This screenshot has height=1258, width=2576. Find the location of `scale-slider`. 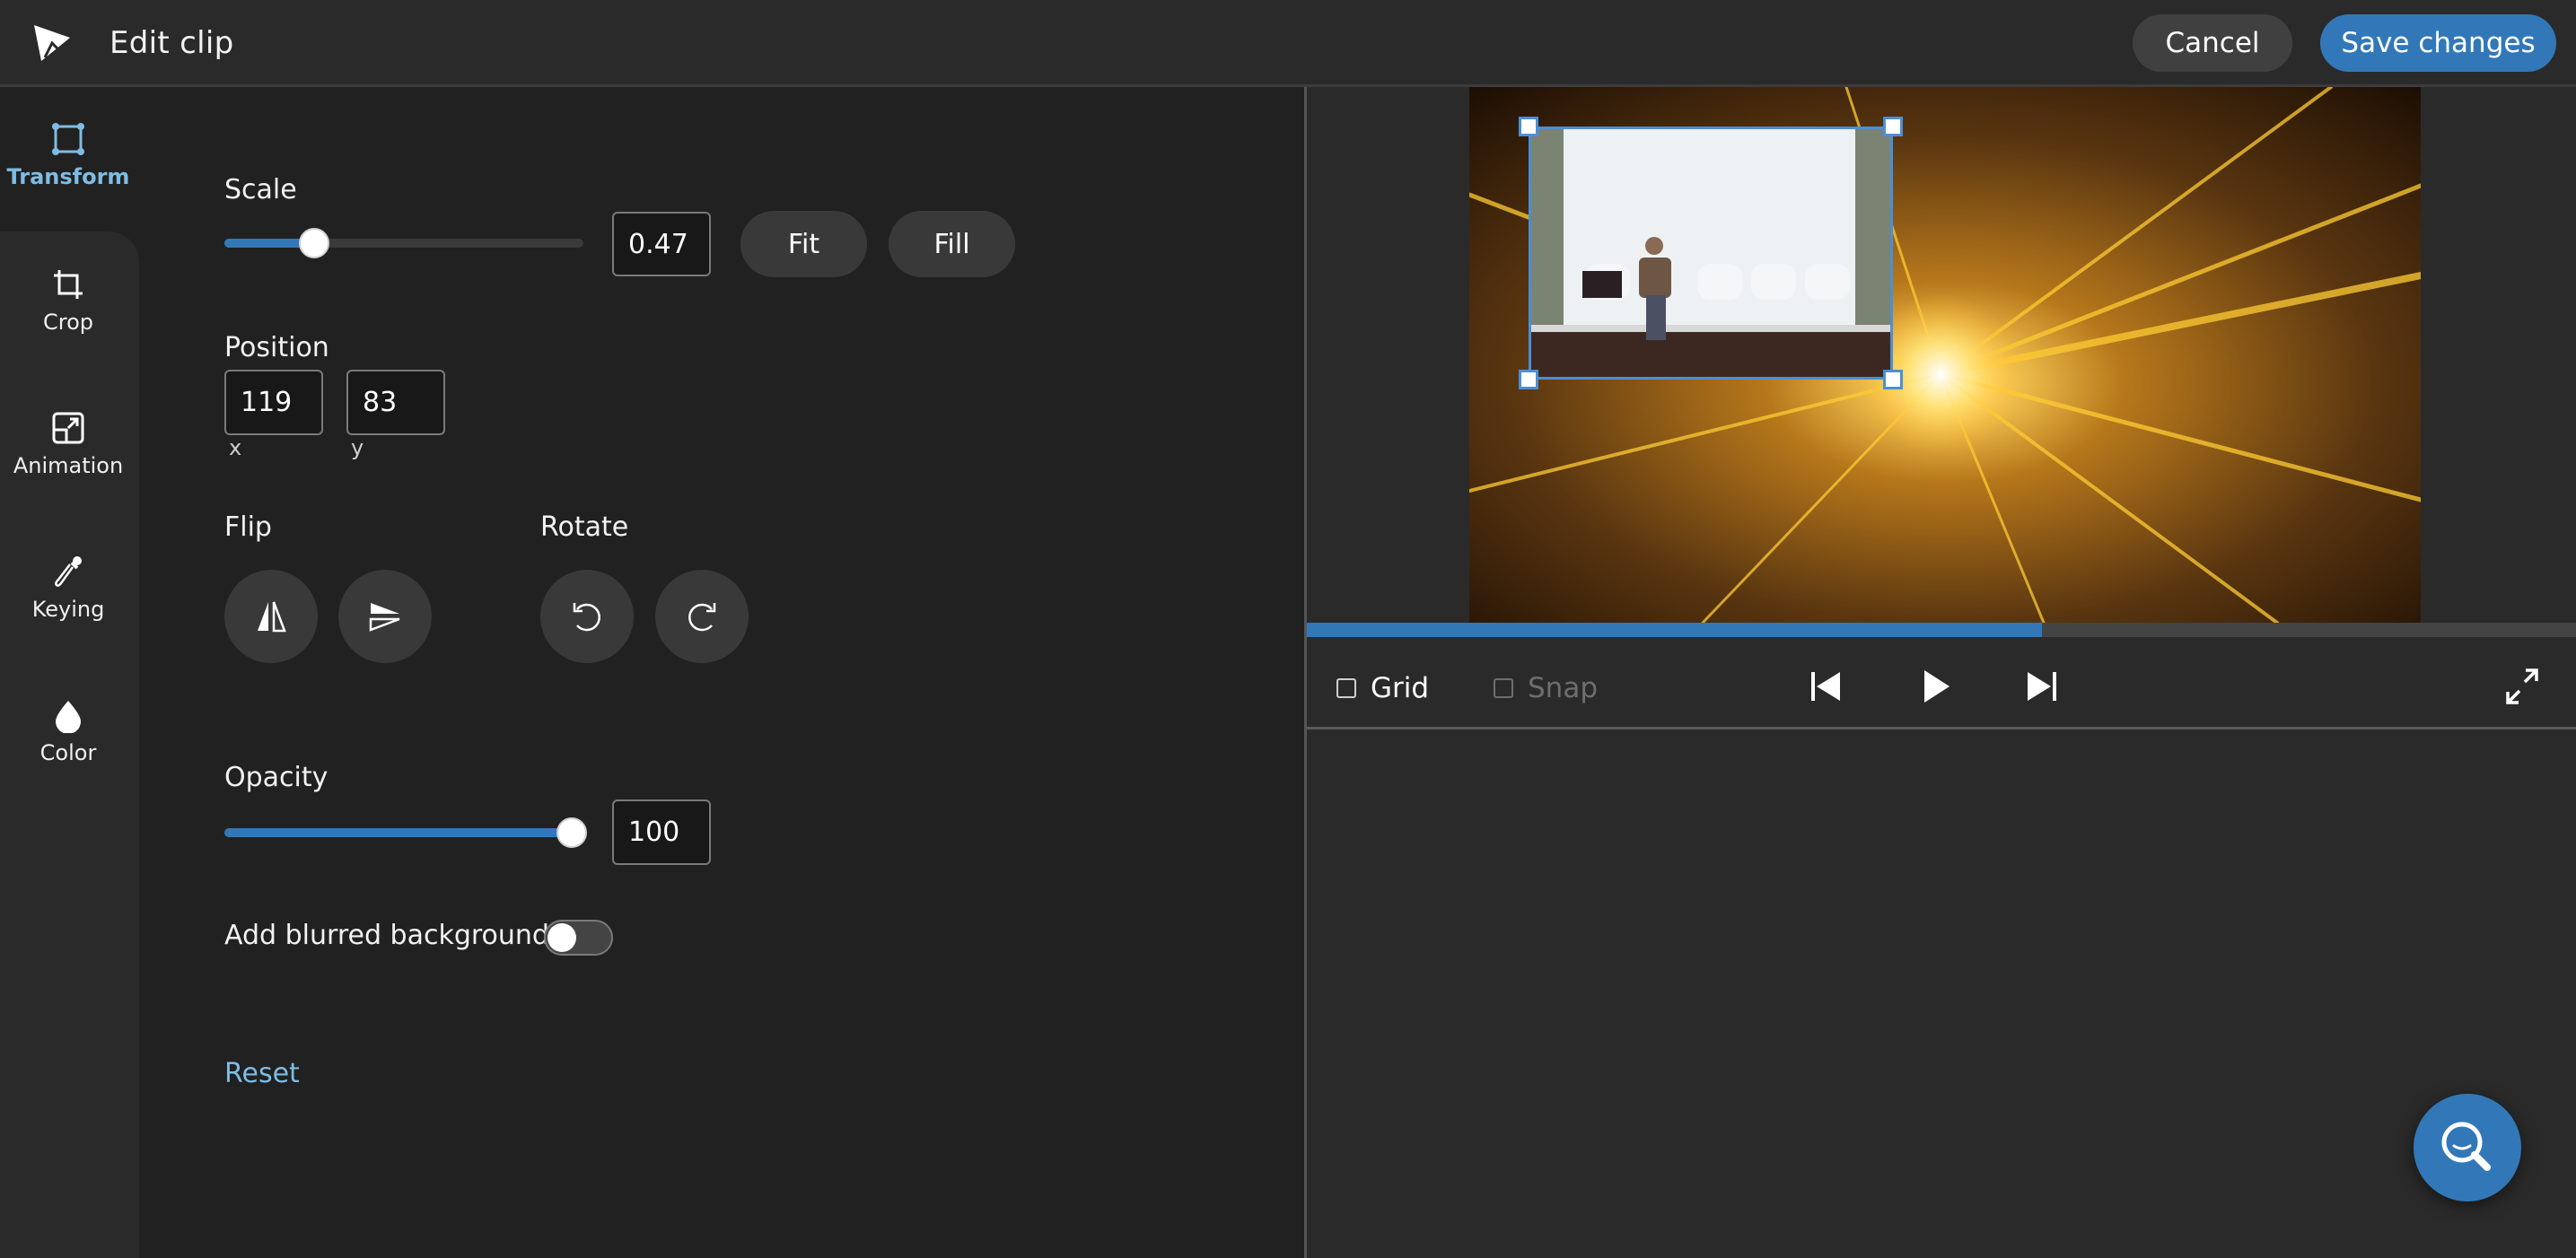

scale-slider is located at coordinates (403, 243).